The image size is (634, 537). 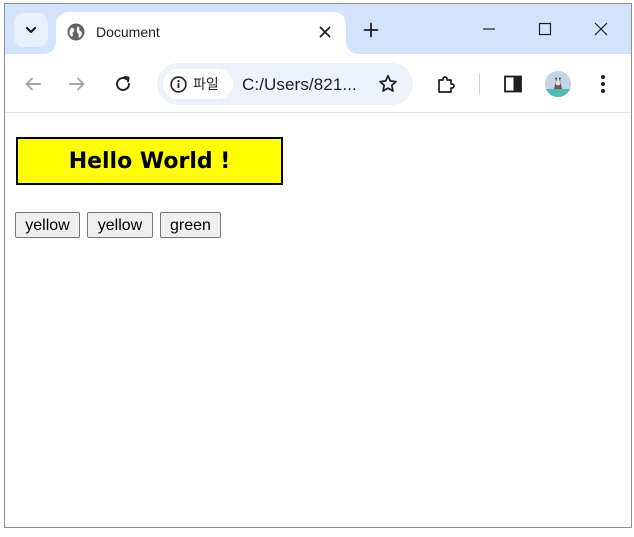 I want to click on tab-close-button, so click(x=325, y=32).